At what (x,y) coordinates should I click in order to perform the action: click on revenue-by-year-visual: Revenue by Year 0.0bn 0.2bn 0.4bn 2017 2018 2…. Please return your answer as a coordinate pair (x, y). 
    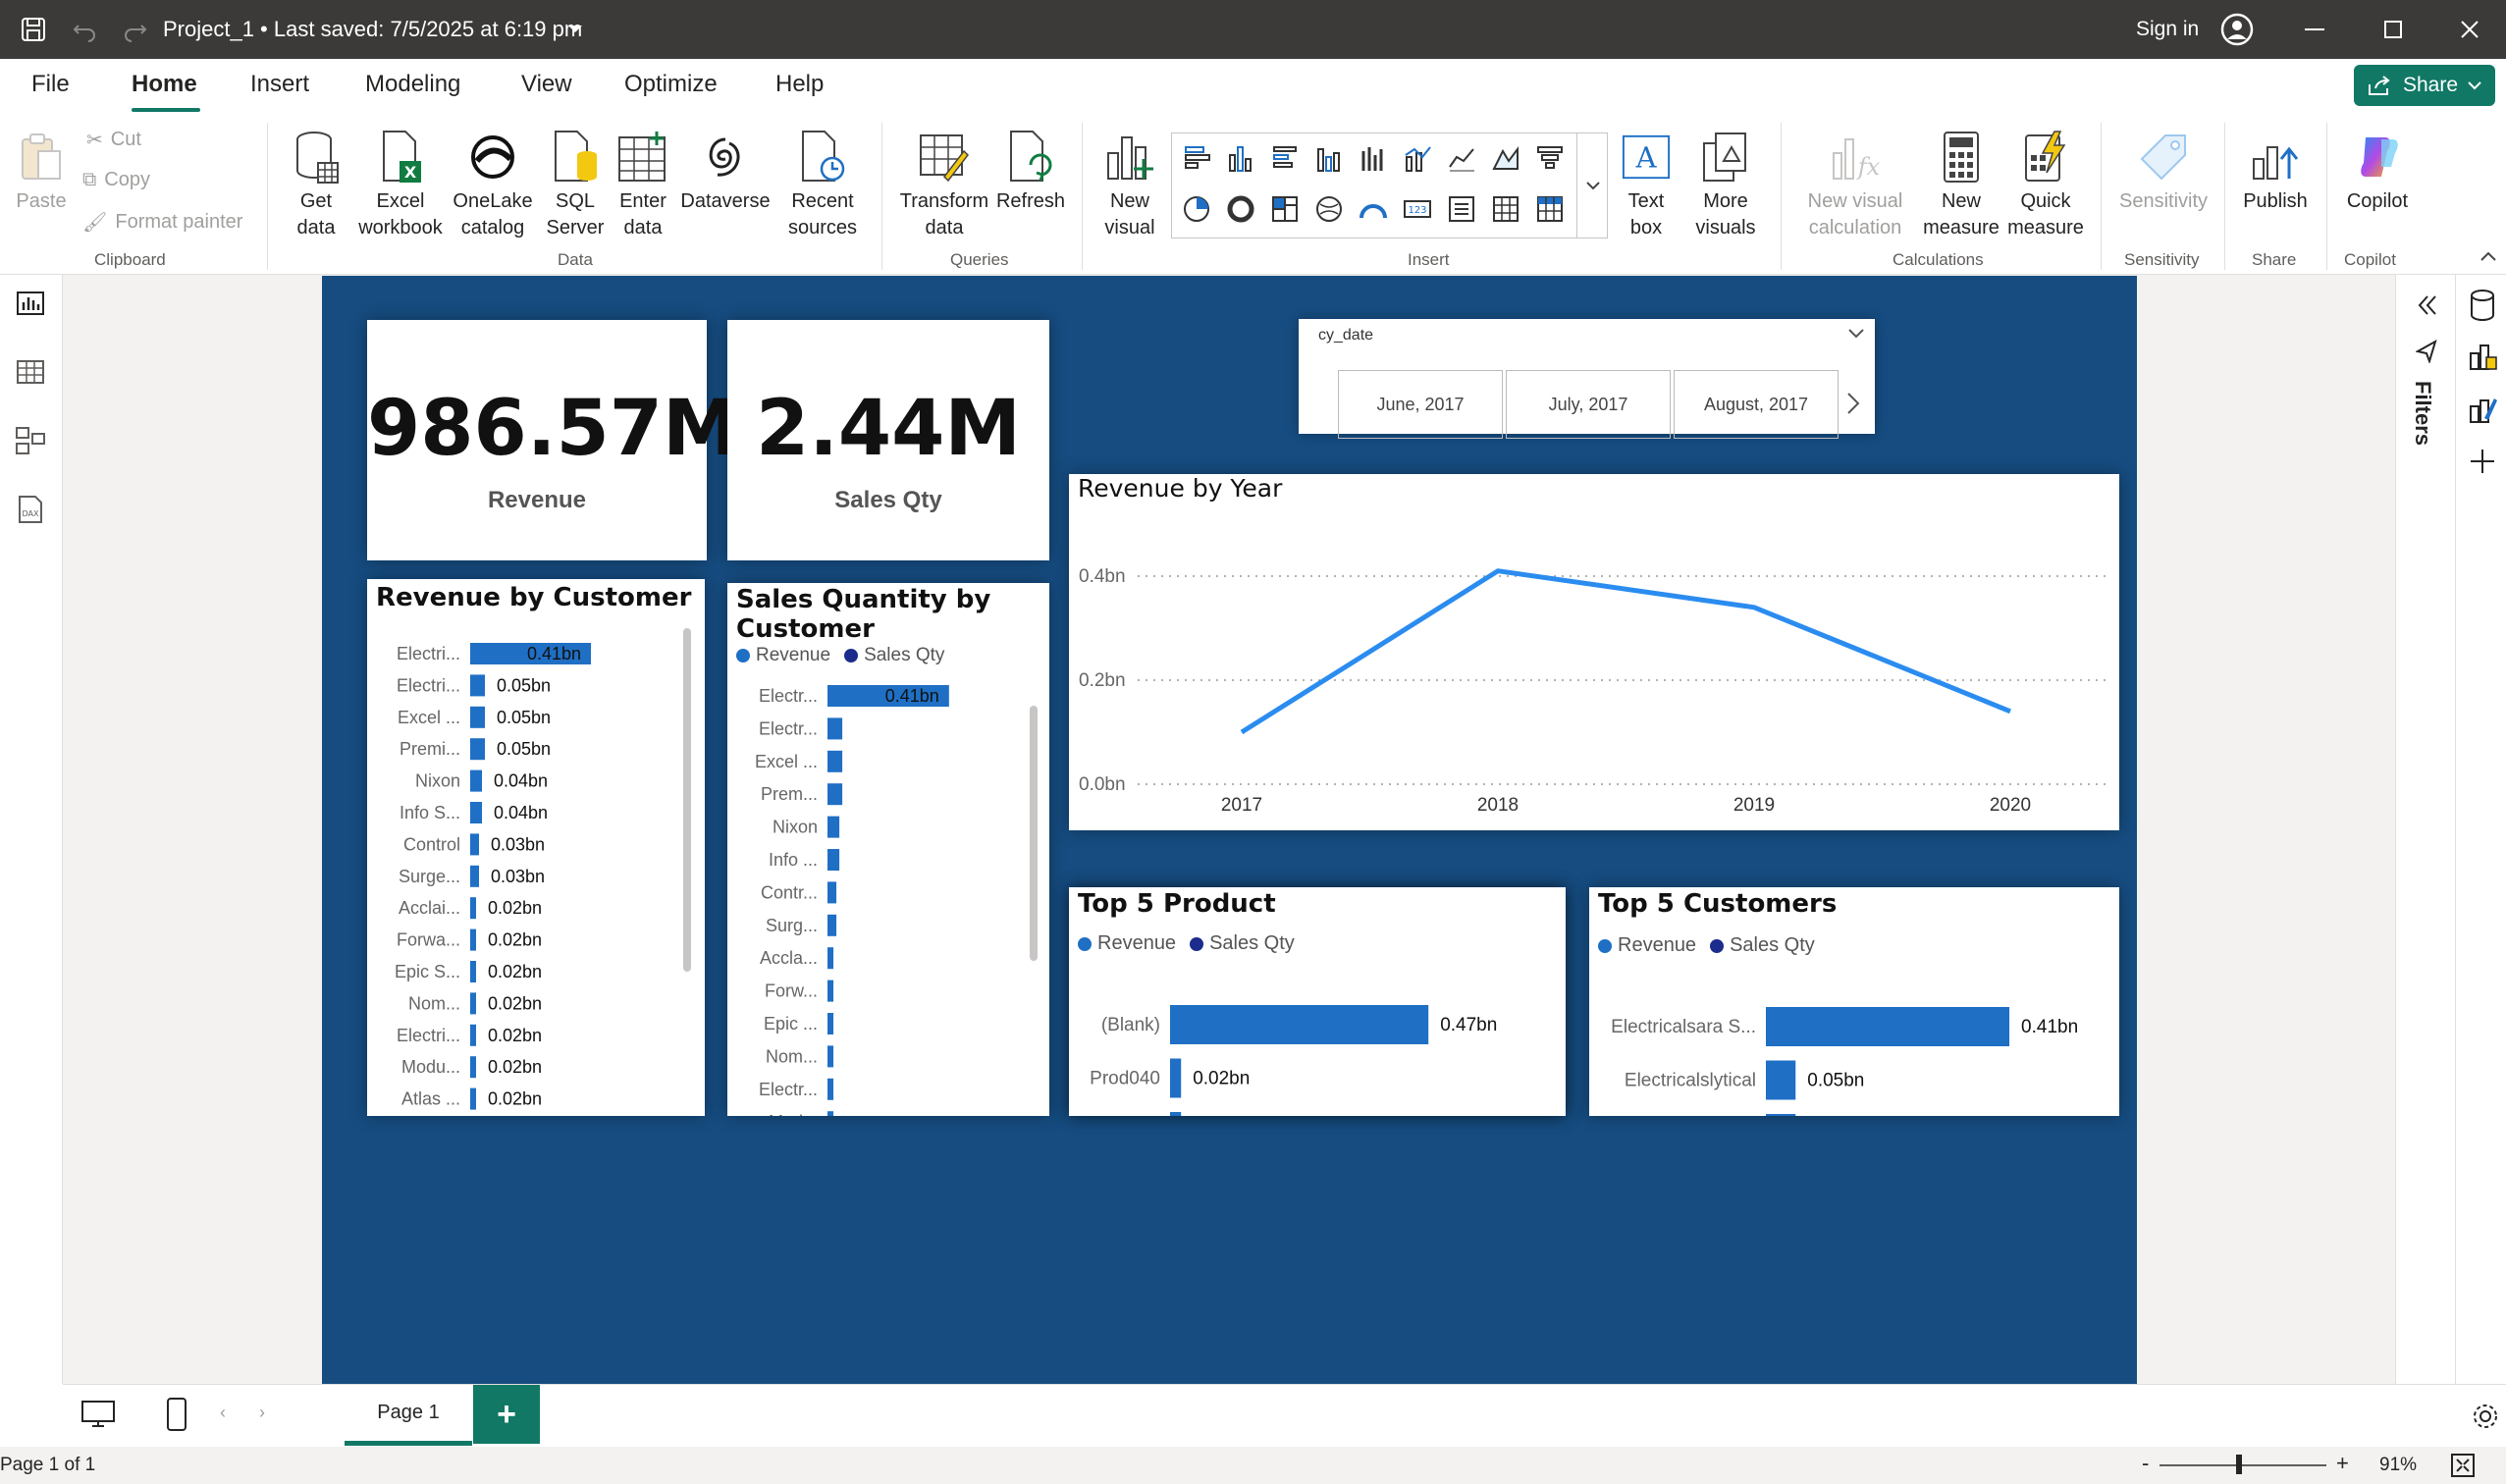
    Looking at the image, I should click on (1594, 652).